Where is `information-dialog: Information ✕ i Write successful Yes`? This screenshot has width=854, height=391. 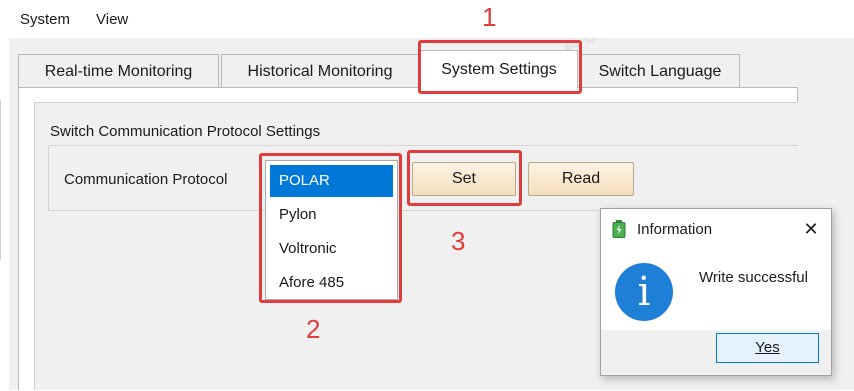
information-dialog: Information ✕ i Write successful Yes is located at coordinates (716, 292).